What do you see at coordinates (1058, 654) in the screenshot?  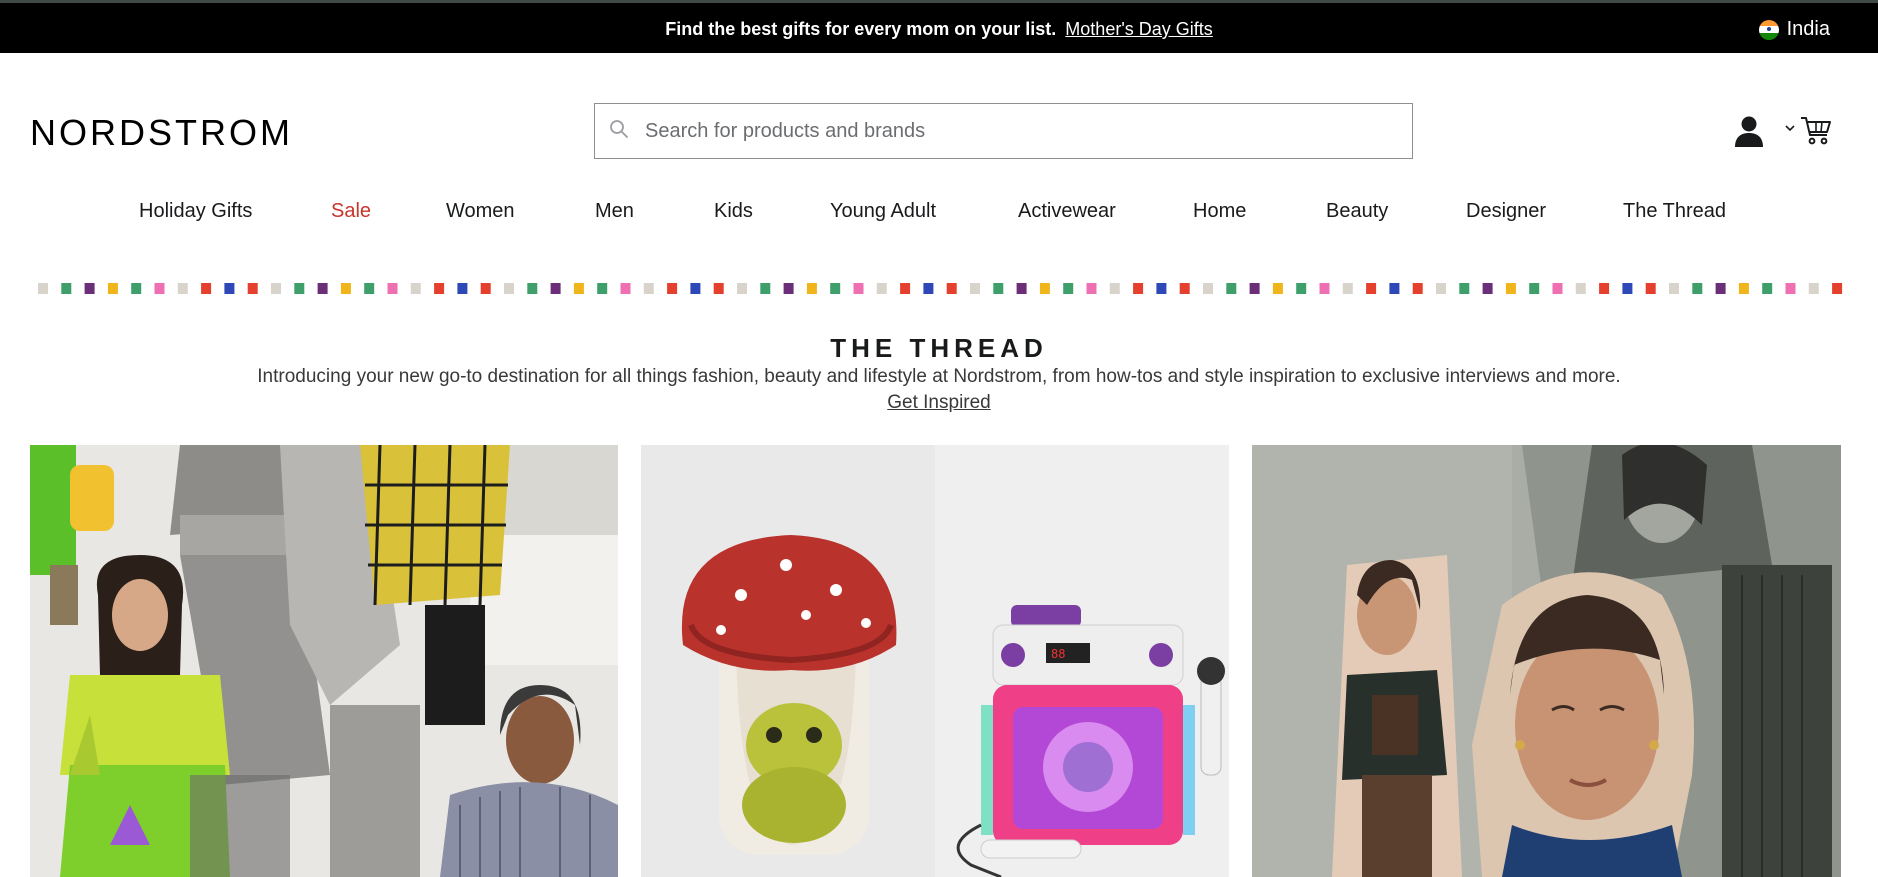 I see `svg-text: 88` at bounding box center [1058, 654].